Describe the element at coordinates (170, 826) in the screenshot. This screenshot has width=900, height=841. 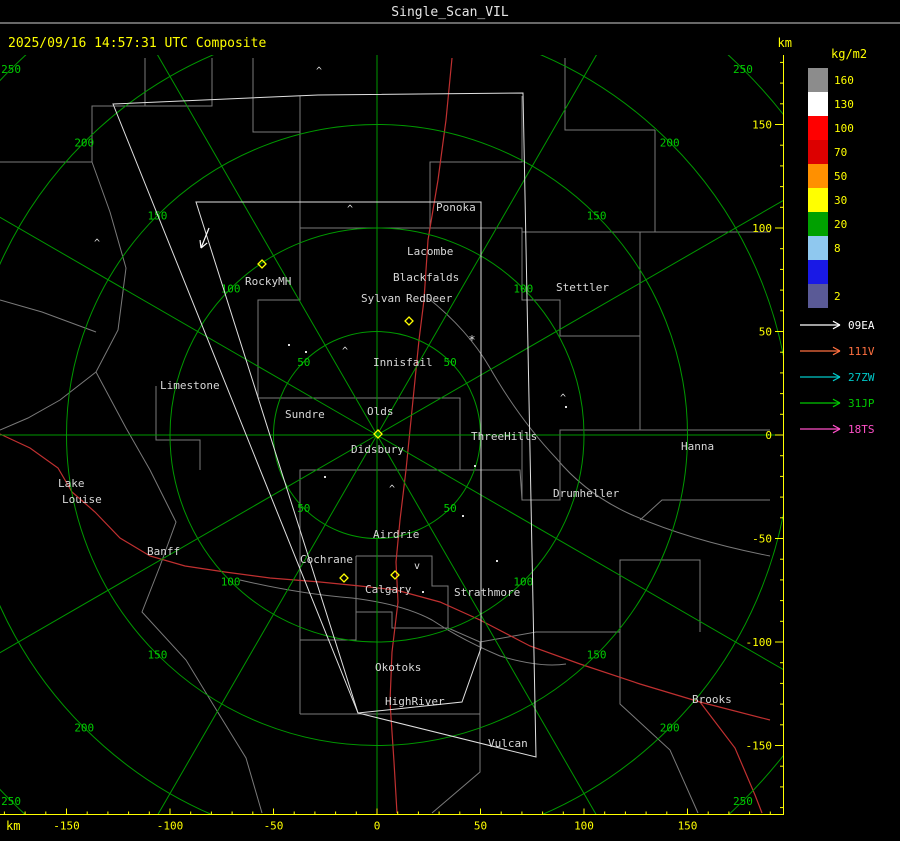
I see `bottom-axis-label: -100` at that location.